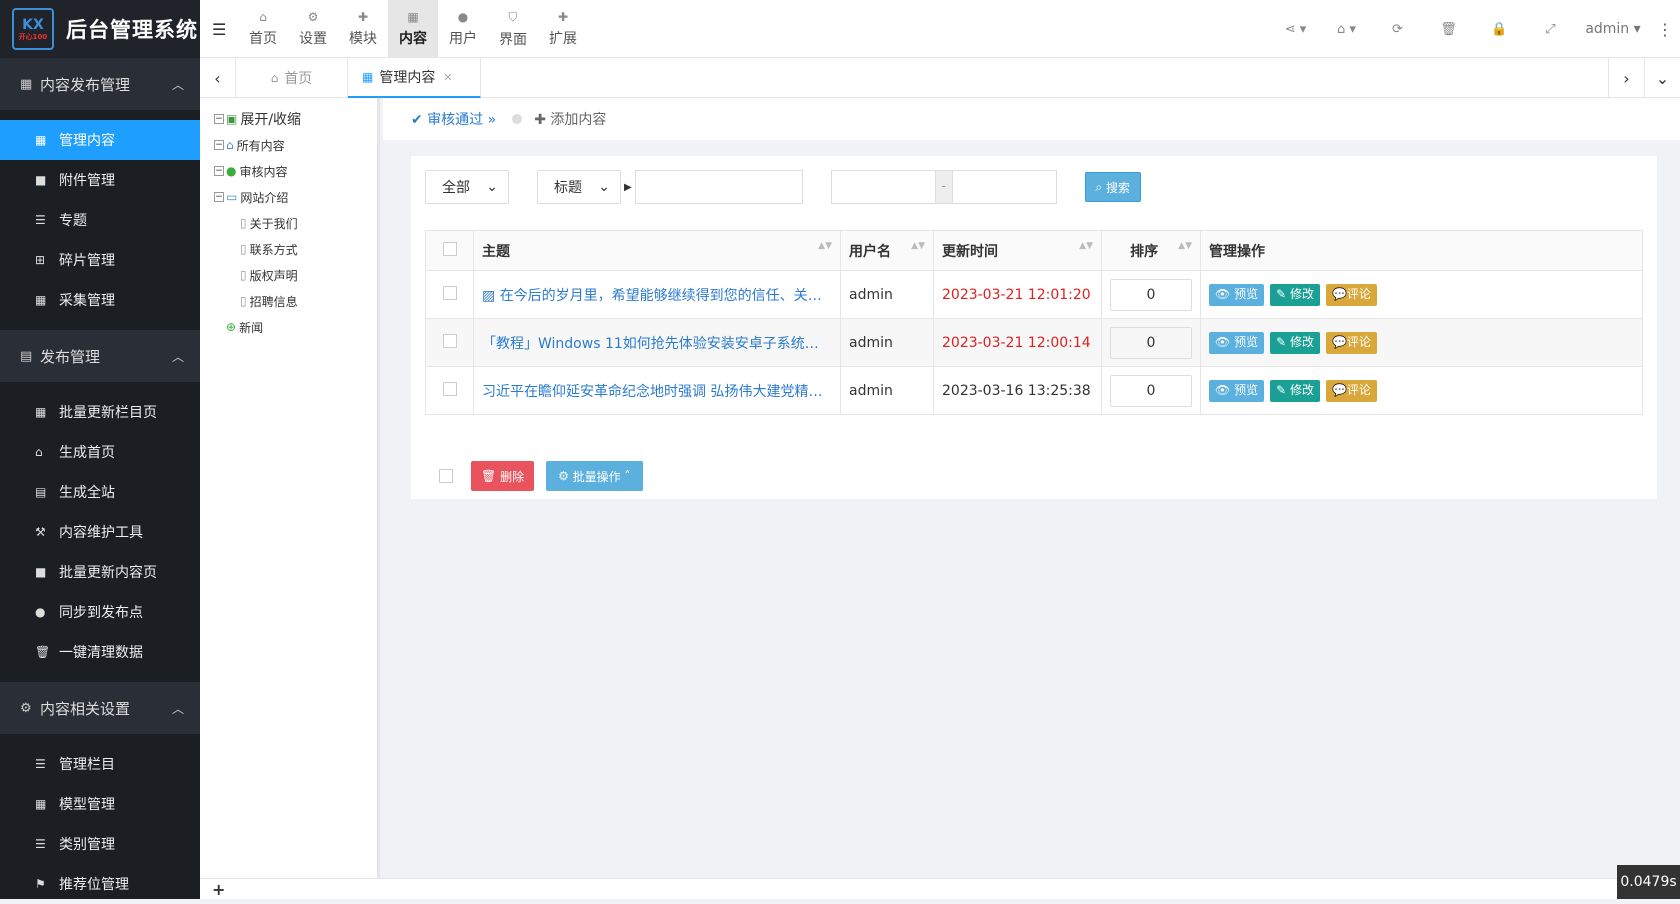 The image size is (1680, 904). What do you see at coordinates (295, 327) in the screenshot?
I see `tree-node-news: ⊕新闻` at bounding box center [295, 327].